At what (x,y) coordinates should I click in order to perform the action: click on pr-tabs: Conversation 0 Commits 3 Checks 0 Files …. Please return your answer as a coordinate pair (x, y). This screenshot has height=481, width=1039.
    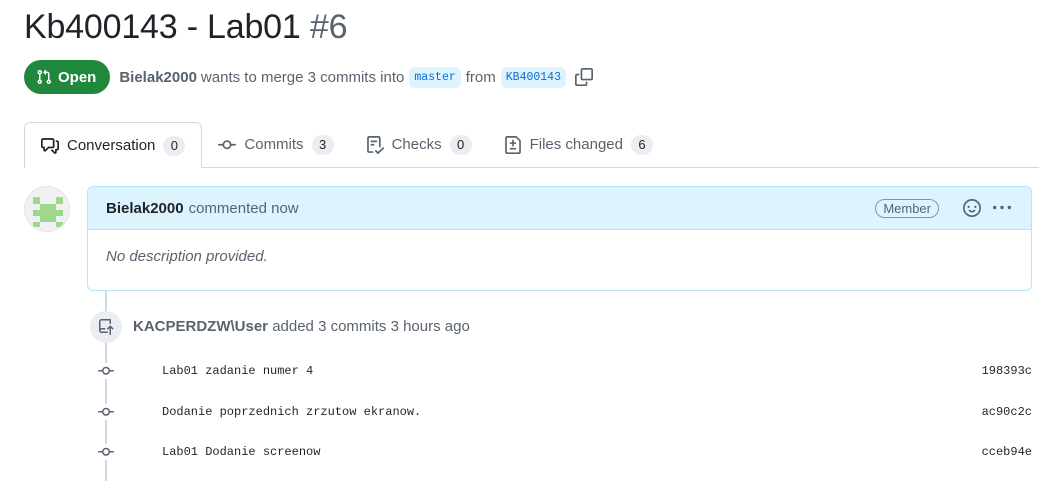
    Looking at the image, I should click on (531, 145).